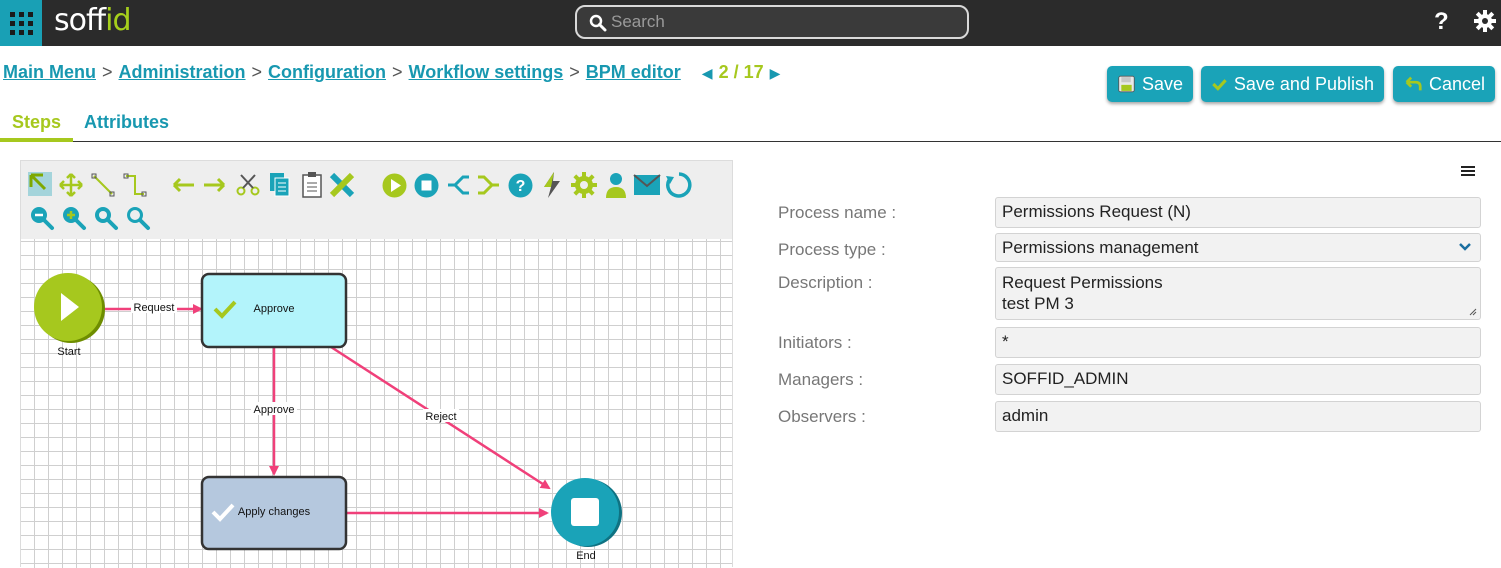 This screenshot has height=568, width=1501. I want to click on gear-icon, so click(1485, 21).